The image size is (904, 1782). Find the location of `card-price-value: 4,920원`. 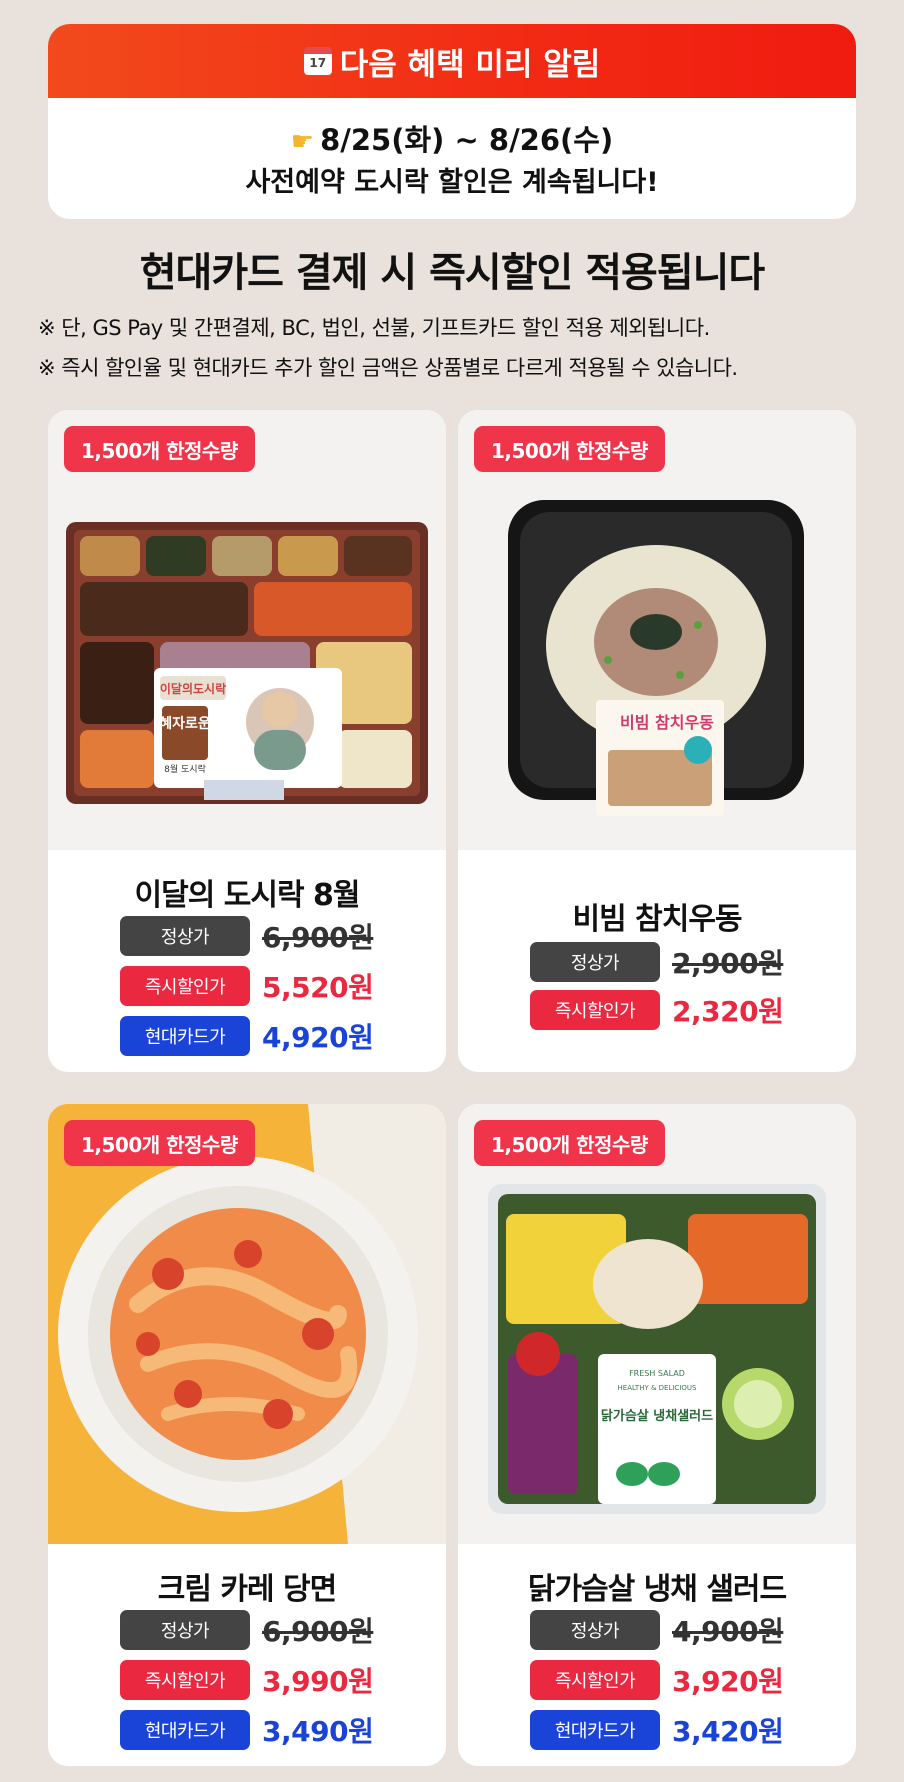

card-price-value: 4,920원 is located at coordinates (318, 1037).